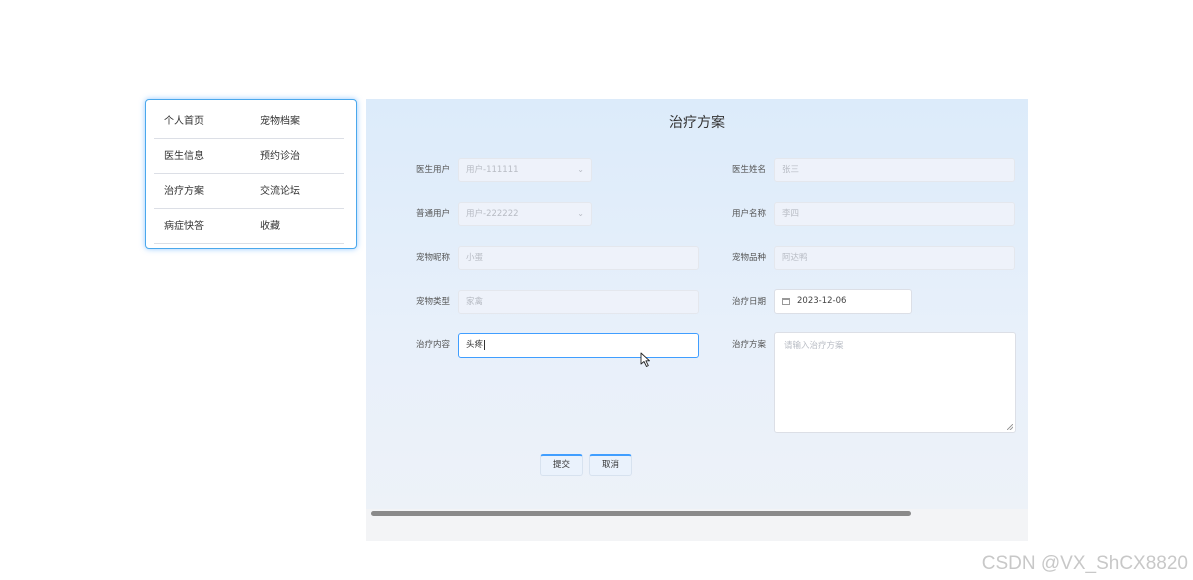 The image size is (1193, 580). I want to click on nav-item-favorites: 收藏, so click(270, 227).